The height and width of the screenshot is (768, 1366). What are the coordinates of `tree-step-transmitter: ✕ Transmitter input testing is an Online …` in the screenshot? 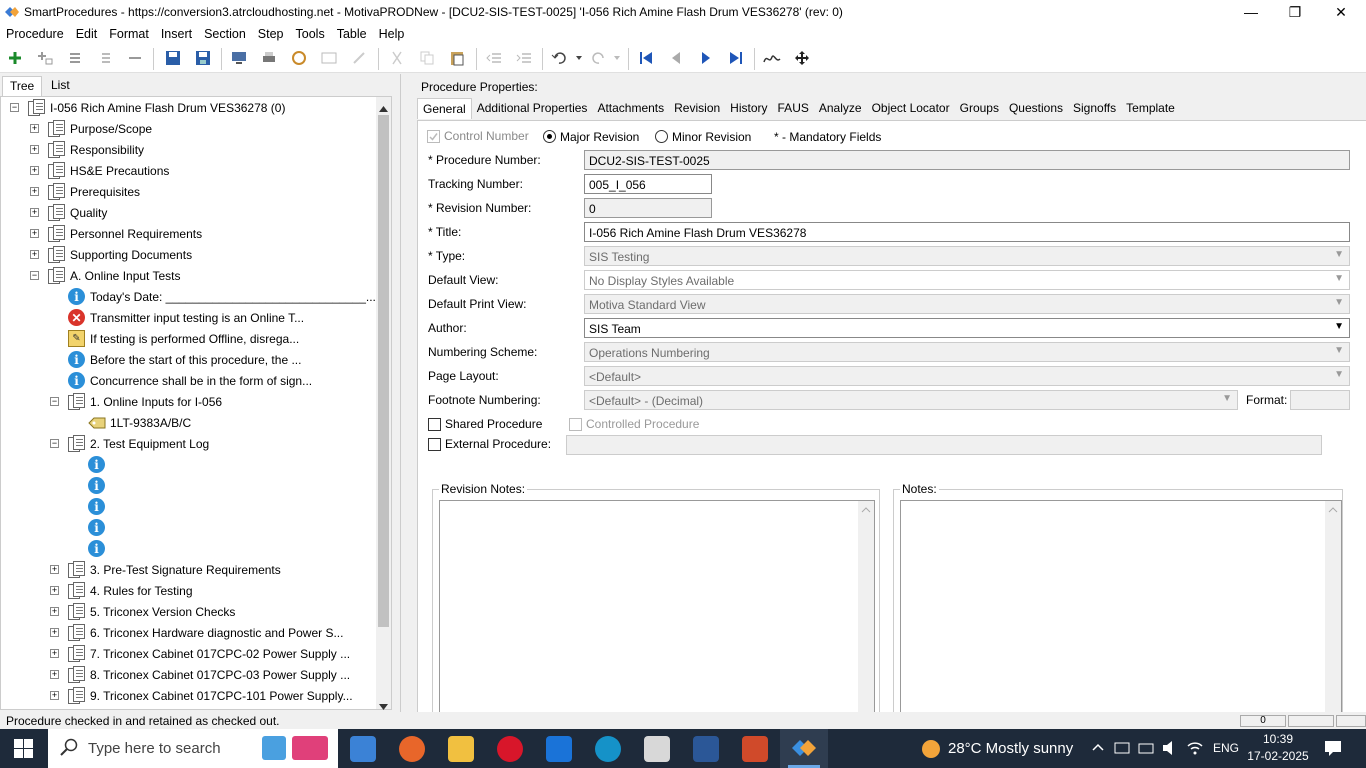 It's located at (186, 317).